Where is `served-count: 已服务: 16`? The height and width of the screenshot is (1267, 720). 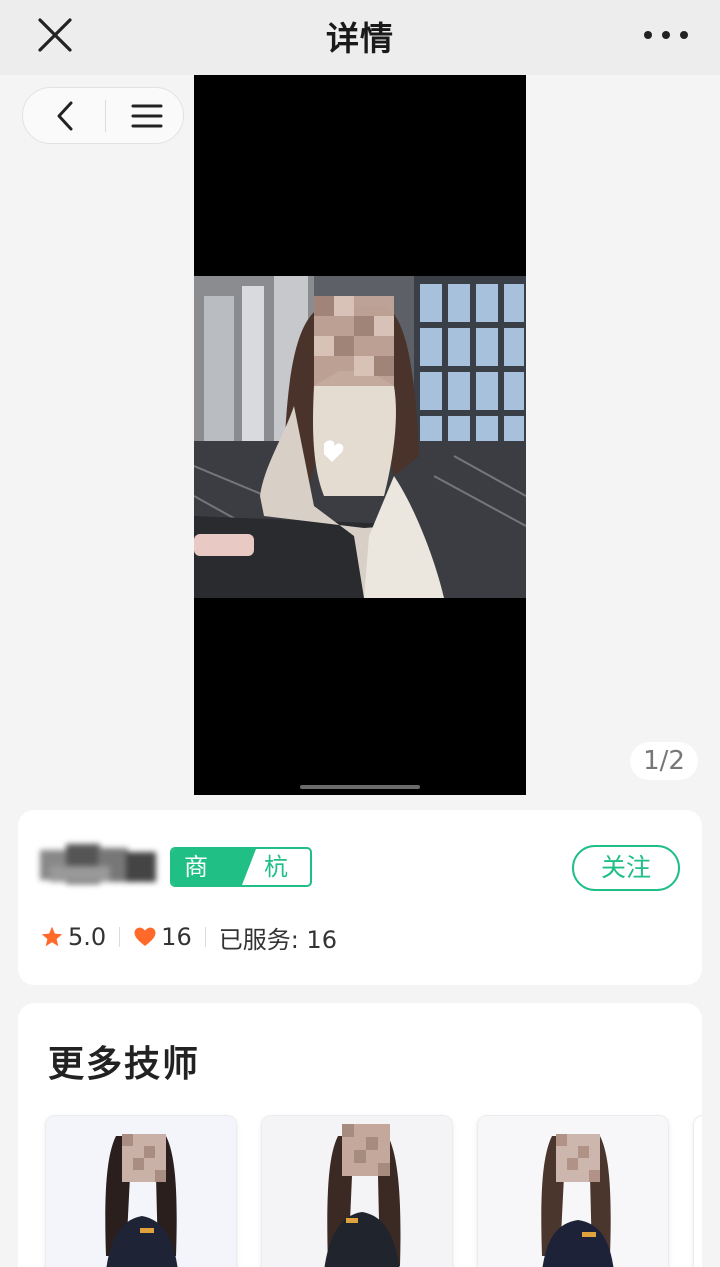 served-count: 已服务: 16 is located at coordinates (277, 939).